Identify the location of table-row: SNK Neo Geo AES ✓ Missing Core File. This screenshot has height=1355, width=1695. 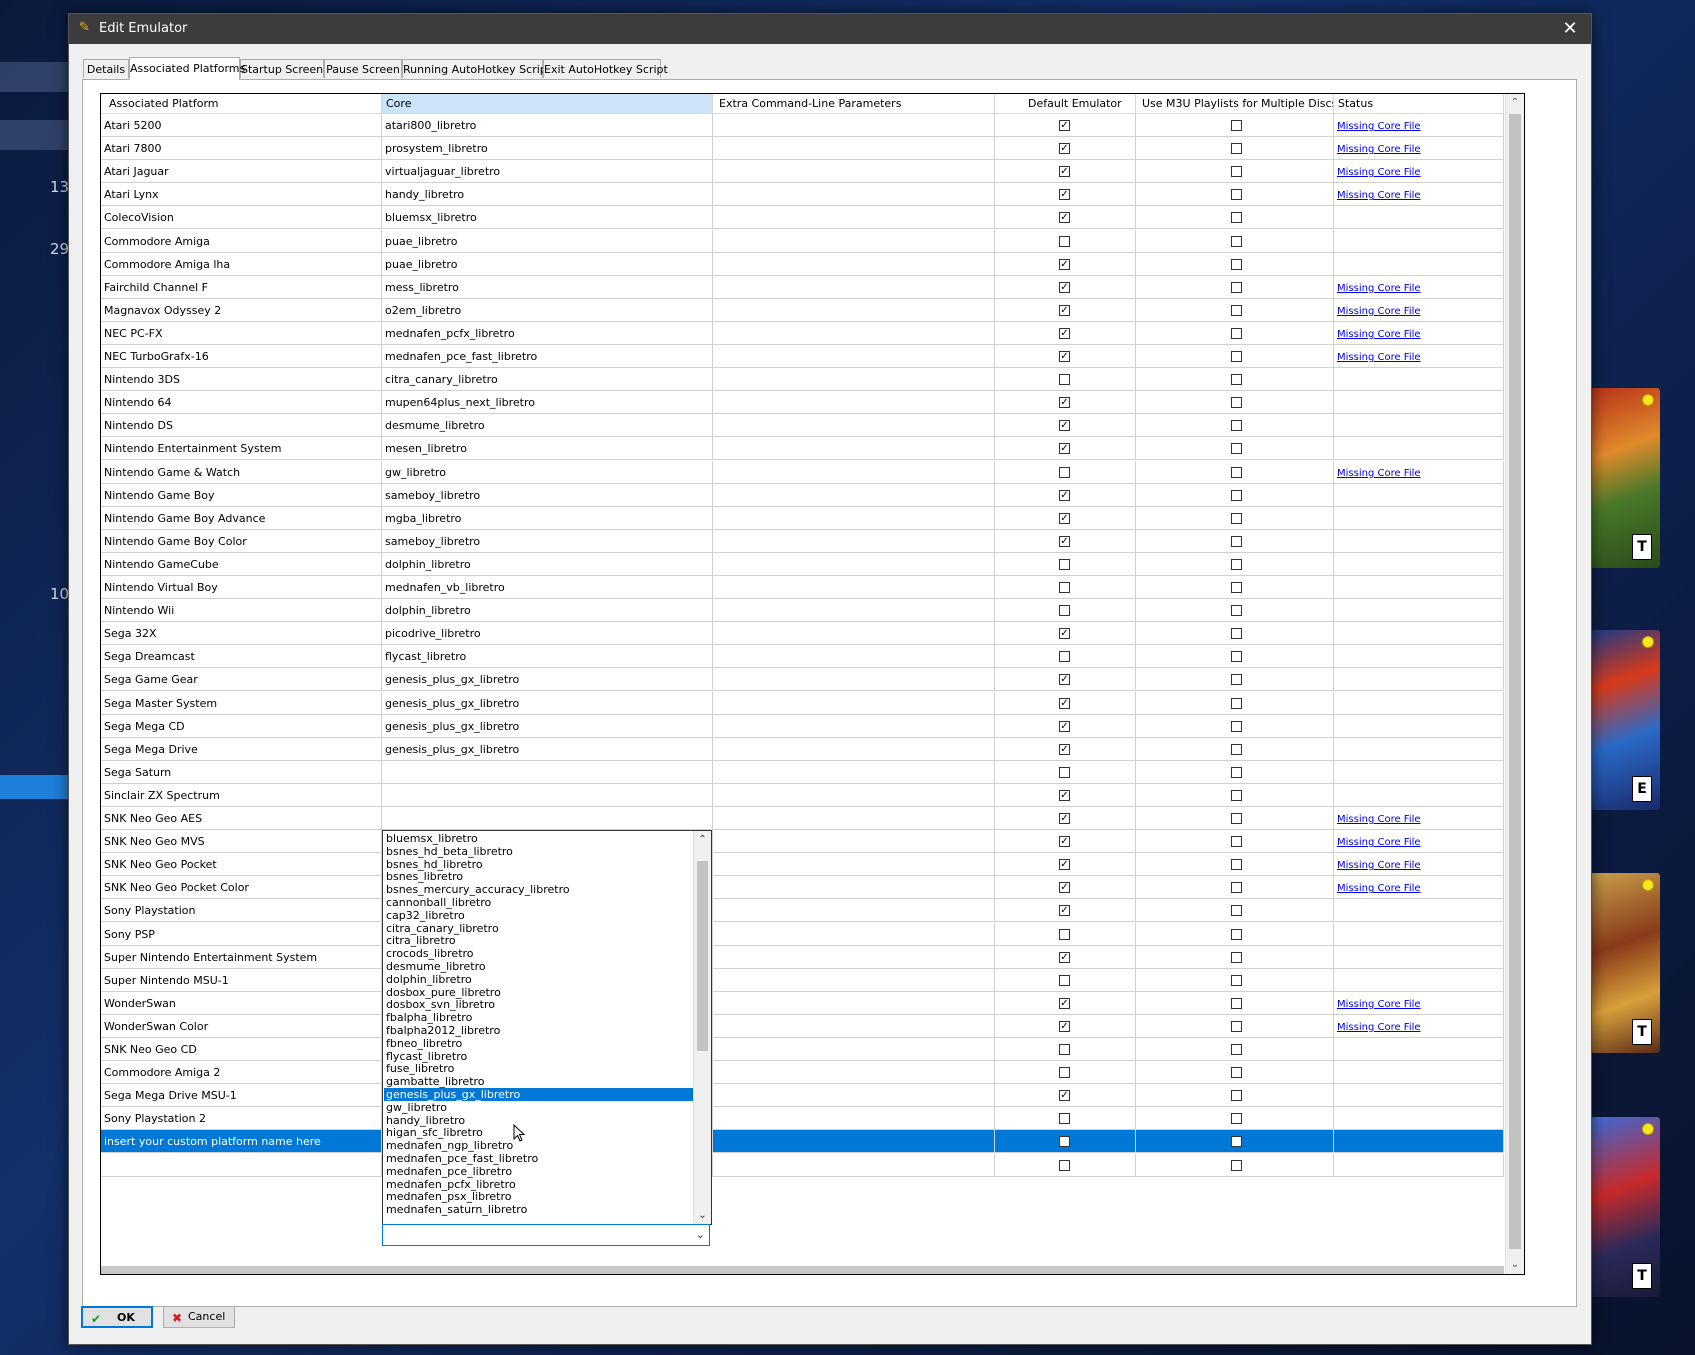
(802, 819).